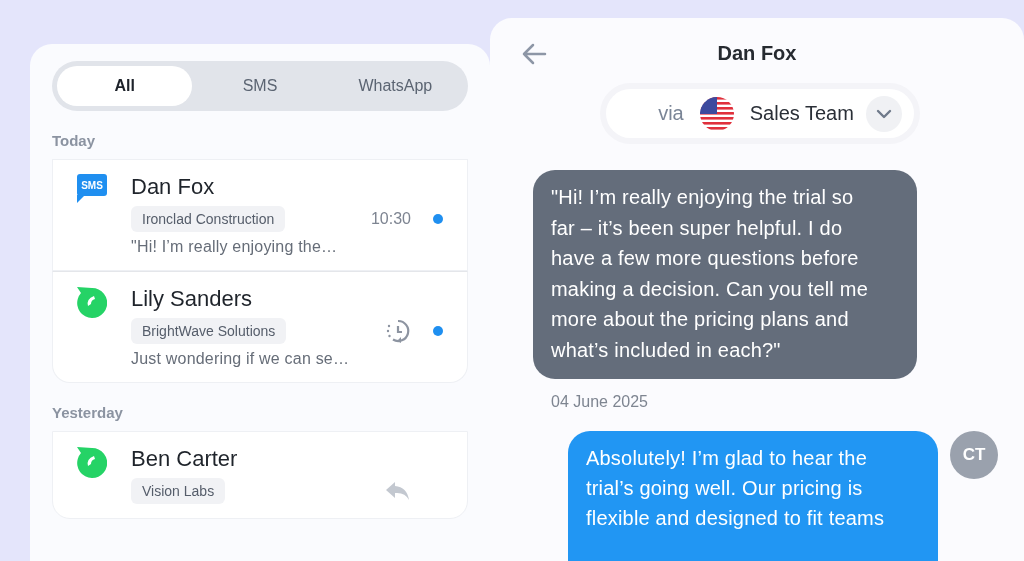 The width and height of the screenshot is (1024, 561). Describe the element at coordinates (398, 331) in the screenshot. I see `scheduled-clock-icon` at that location.